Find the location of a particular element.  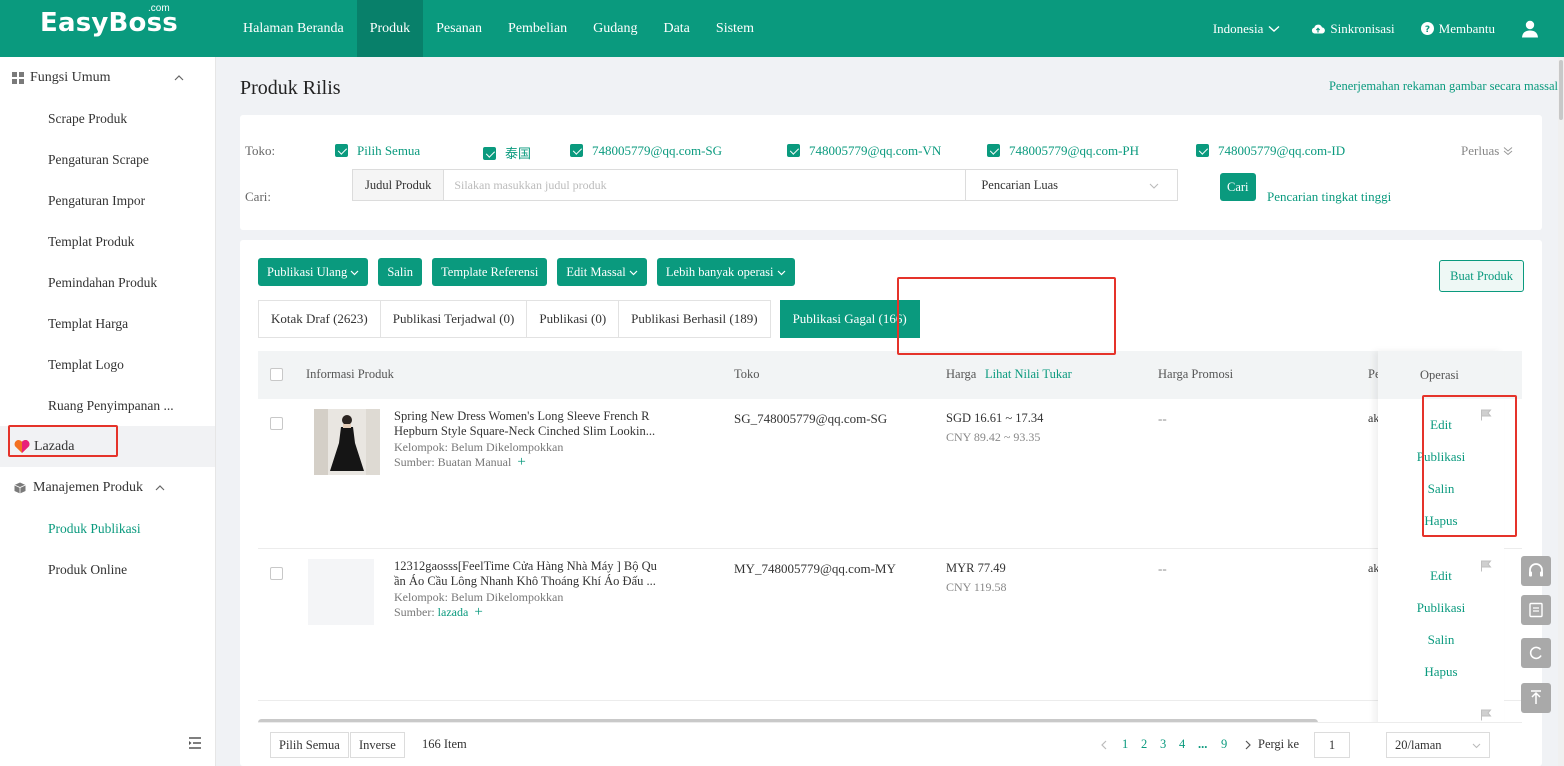

header-operations: Operasi is located at coordinates (1441, 375).